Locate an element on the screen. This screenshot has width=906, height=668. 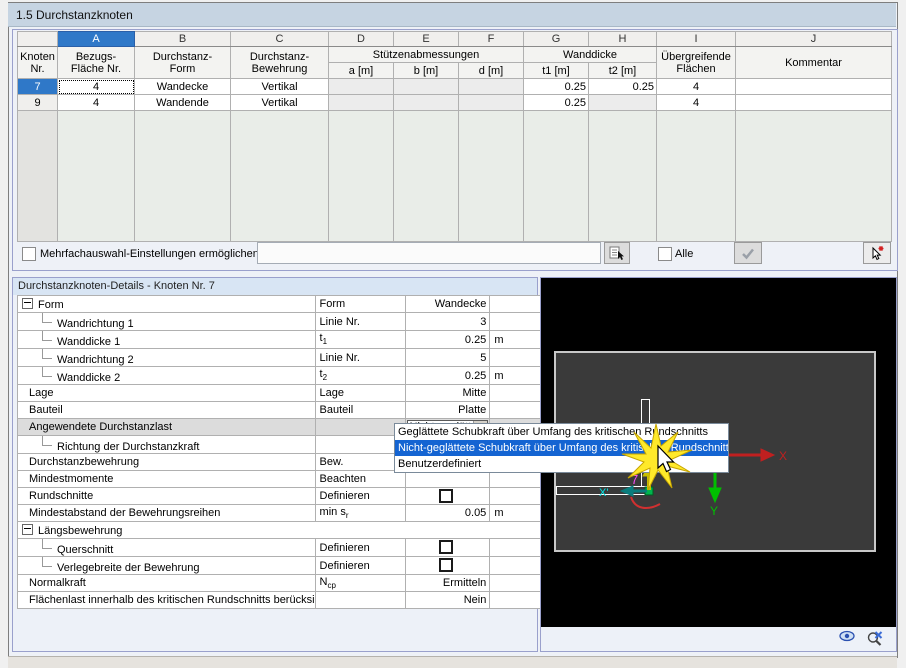
column-letter-C: C is located at coordinates (279, 39).